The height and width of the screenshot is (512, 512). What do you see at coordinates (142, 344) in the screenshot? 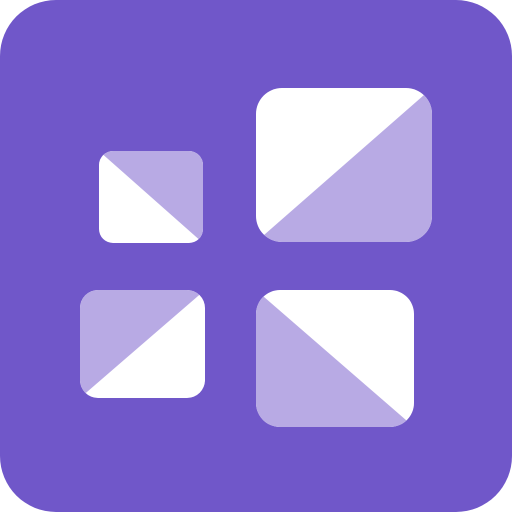
I see `tile-bottom-left` at bounding box center [142, 344].